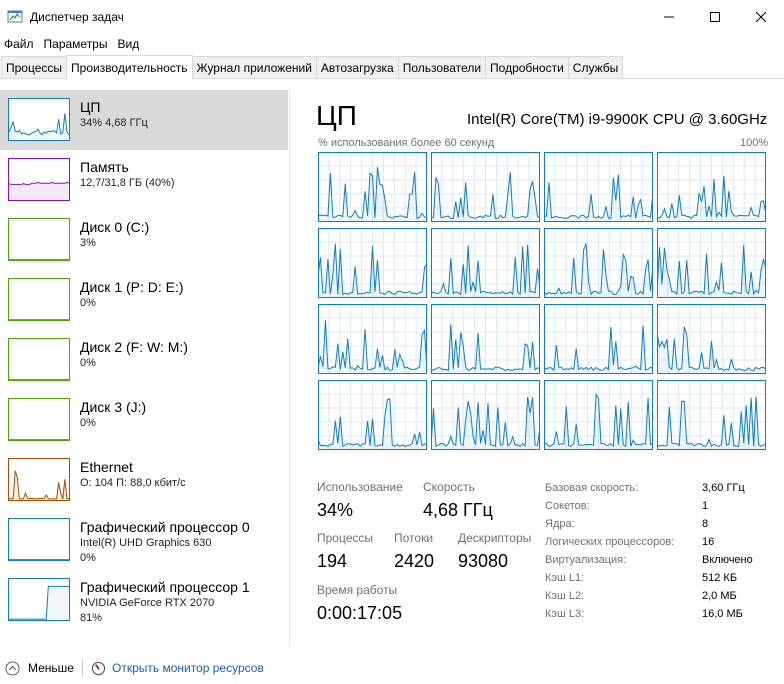 The height and width of the screenshot is (684, 784). What do you see at coordinates (719, 596) in the screenshot?
I see `spec-value: 2,0 МБ` at bounding box center [719, 596].